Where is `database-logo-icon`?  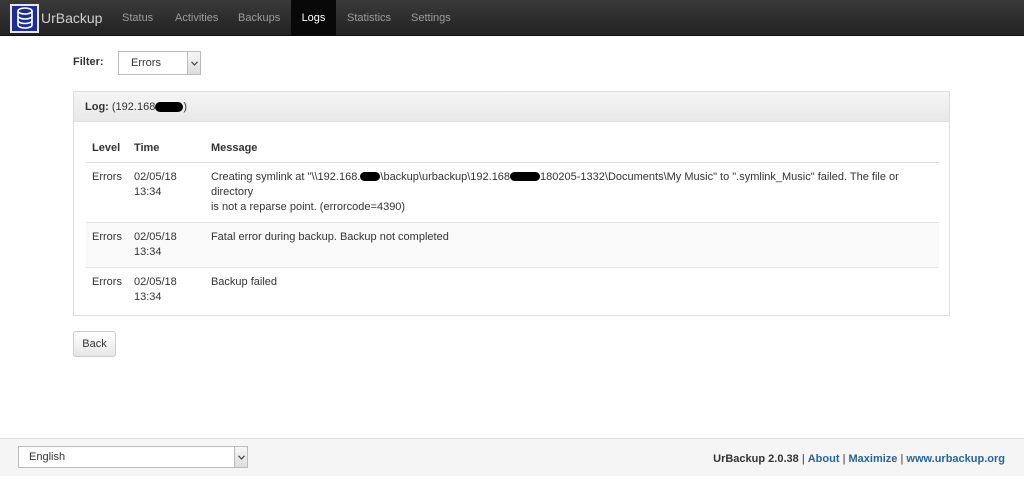 database-logo-icon is located at coordinates (24, 18).